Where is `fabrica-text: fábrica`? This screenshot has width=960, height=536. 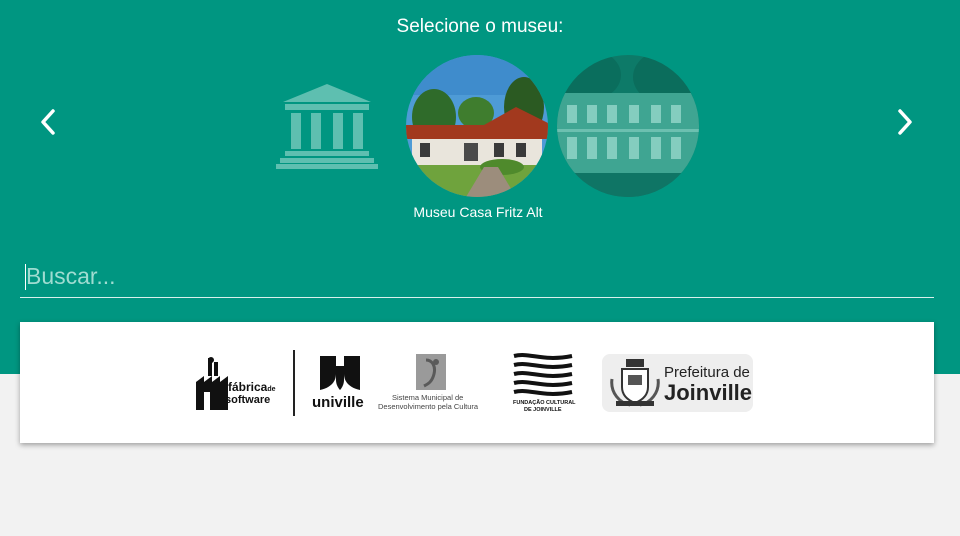
fabrica-text: fábrica is located at coordinates (248, 387).